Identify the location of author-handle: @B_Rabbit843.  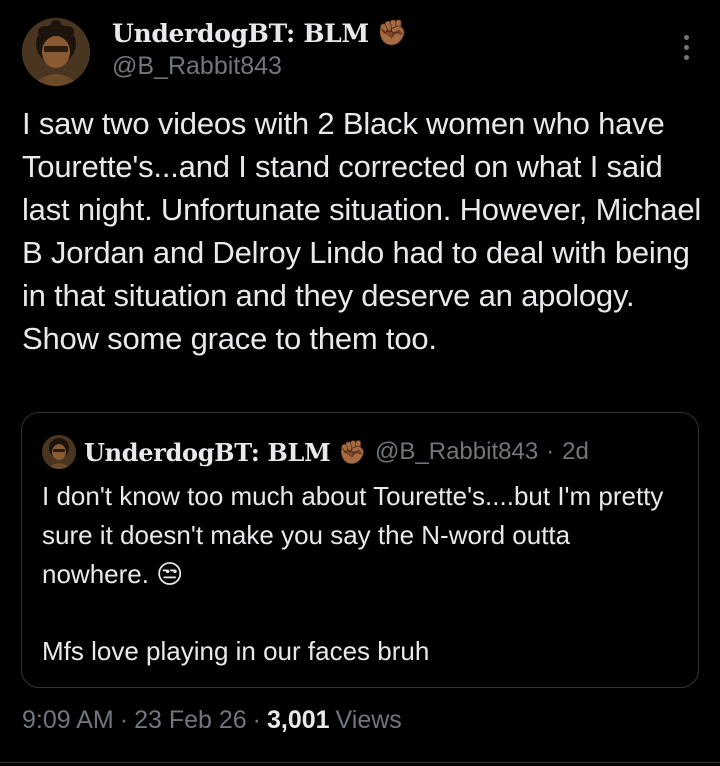
(260, 66).